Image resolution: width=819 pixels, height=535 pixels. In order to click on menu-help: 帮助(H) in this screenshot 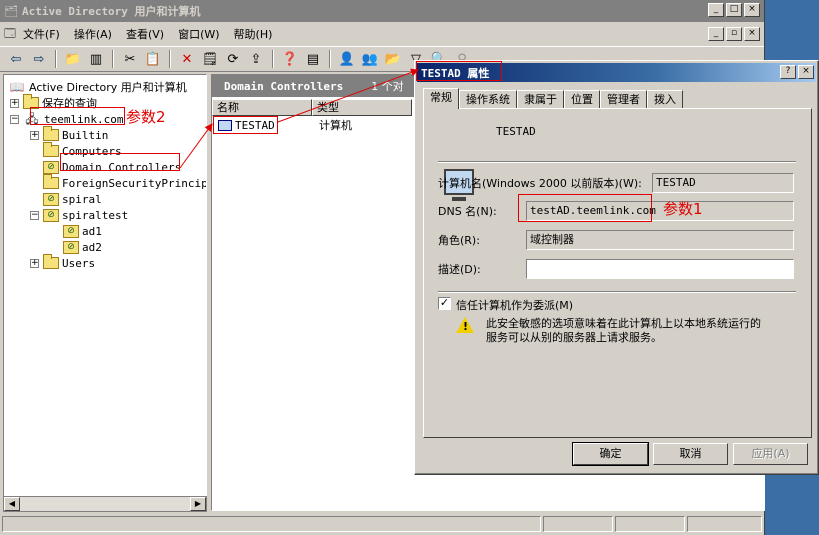, I will do `click(253, 34)`.